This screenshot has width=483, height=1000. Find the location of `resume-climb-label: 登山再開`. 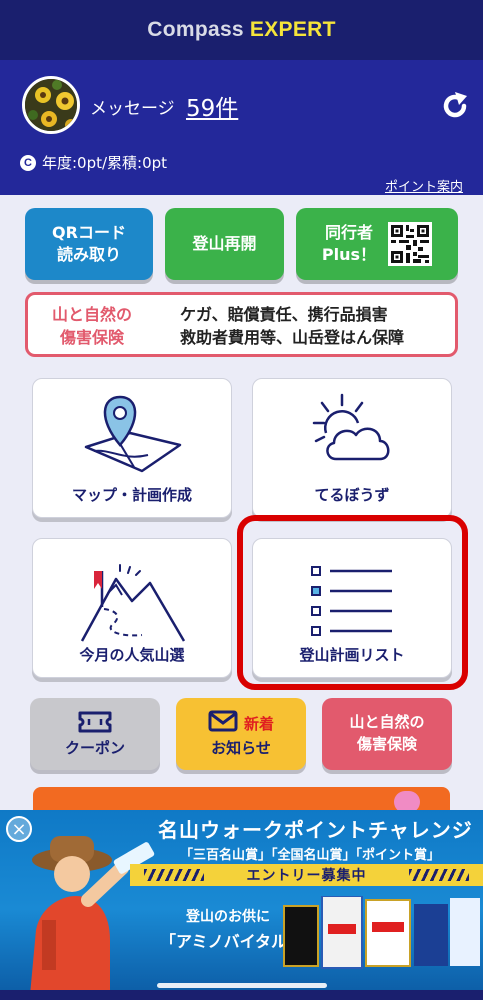

resume-climb-label: 登山再開 is located at coordinates (224, 243).